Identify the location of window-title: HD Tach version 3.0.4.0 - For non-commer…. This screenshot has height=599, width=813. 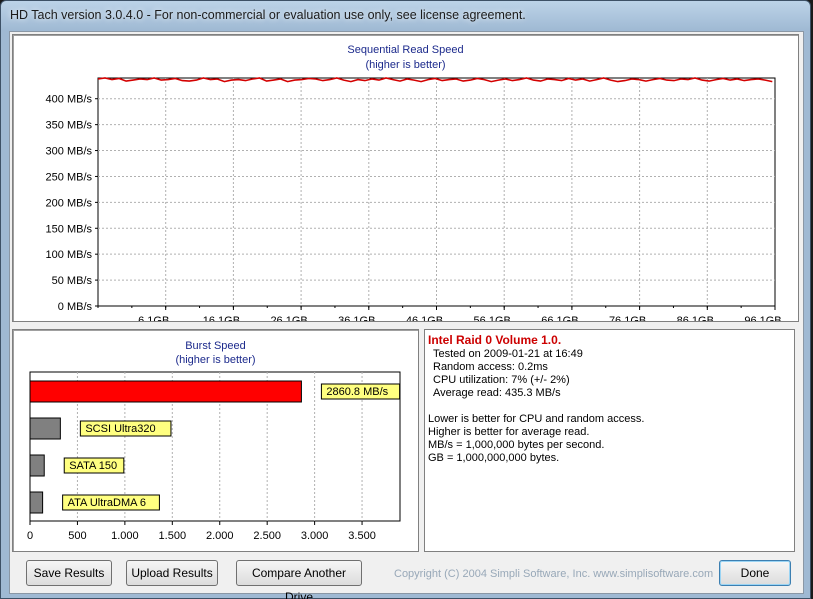
(268, 15).